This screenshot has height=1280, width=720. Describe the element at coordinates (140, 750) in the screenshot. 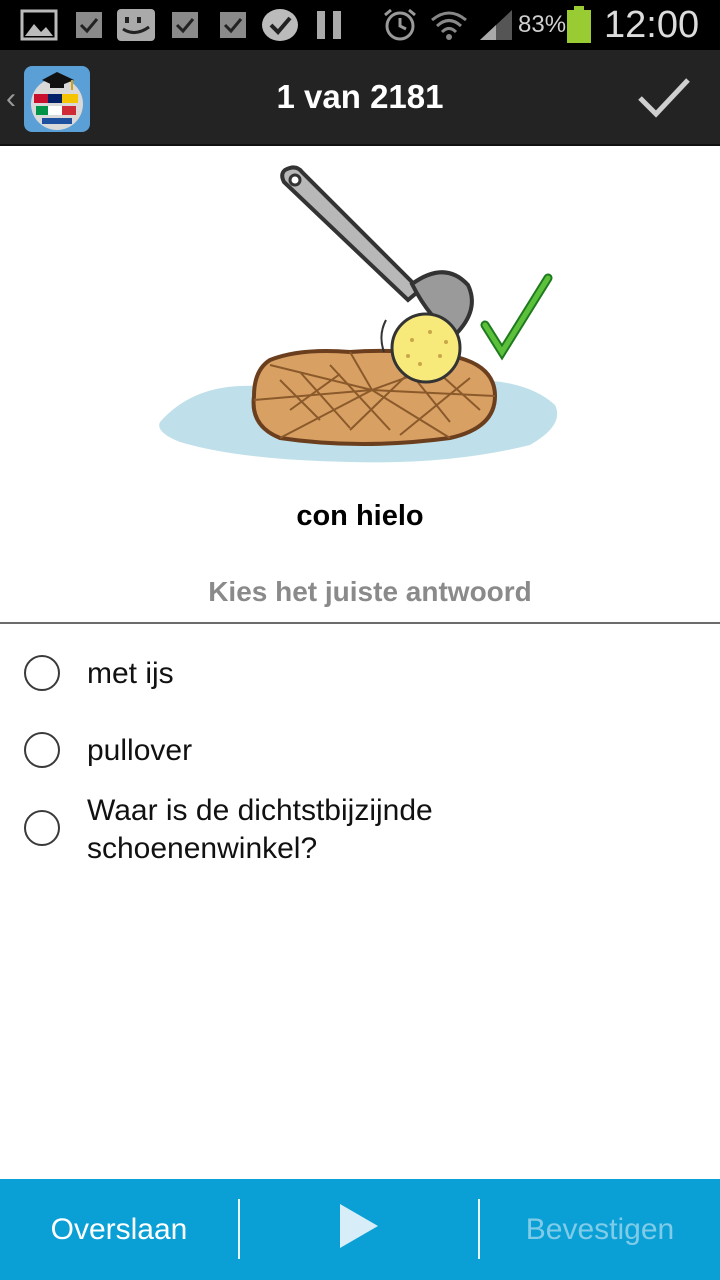

I see `option-label: pullover` at that location.